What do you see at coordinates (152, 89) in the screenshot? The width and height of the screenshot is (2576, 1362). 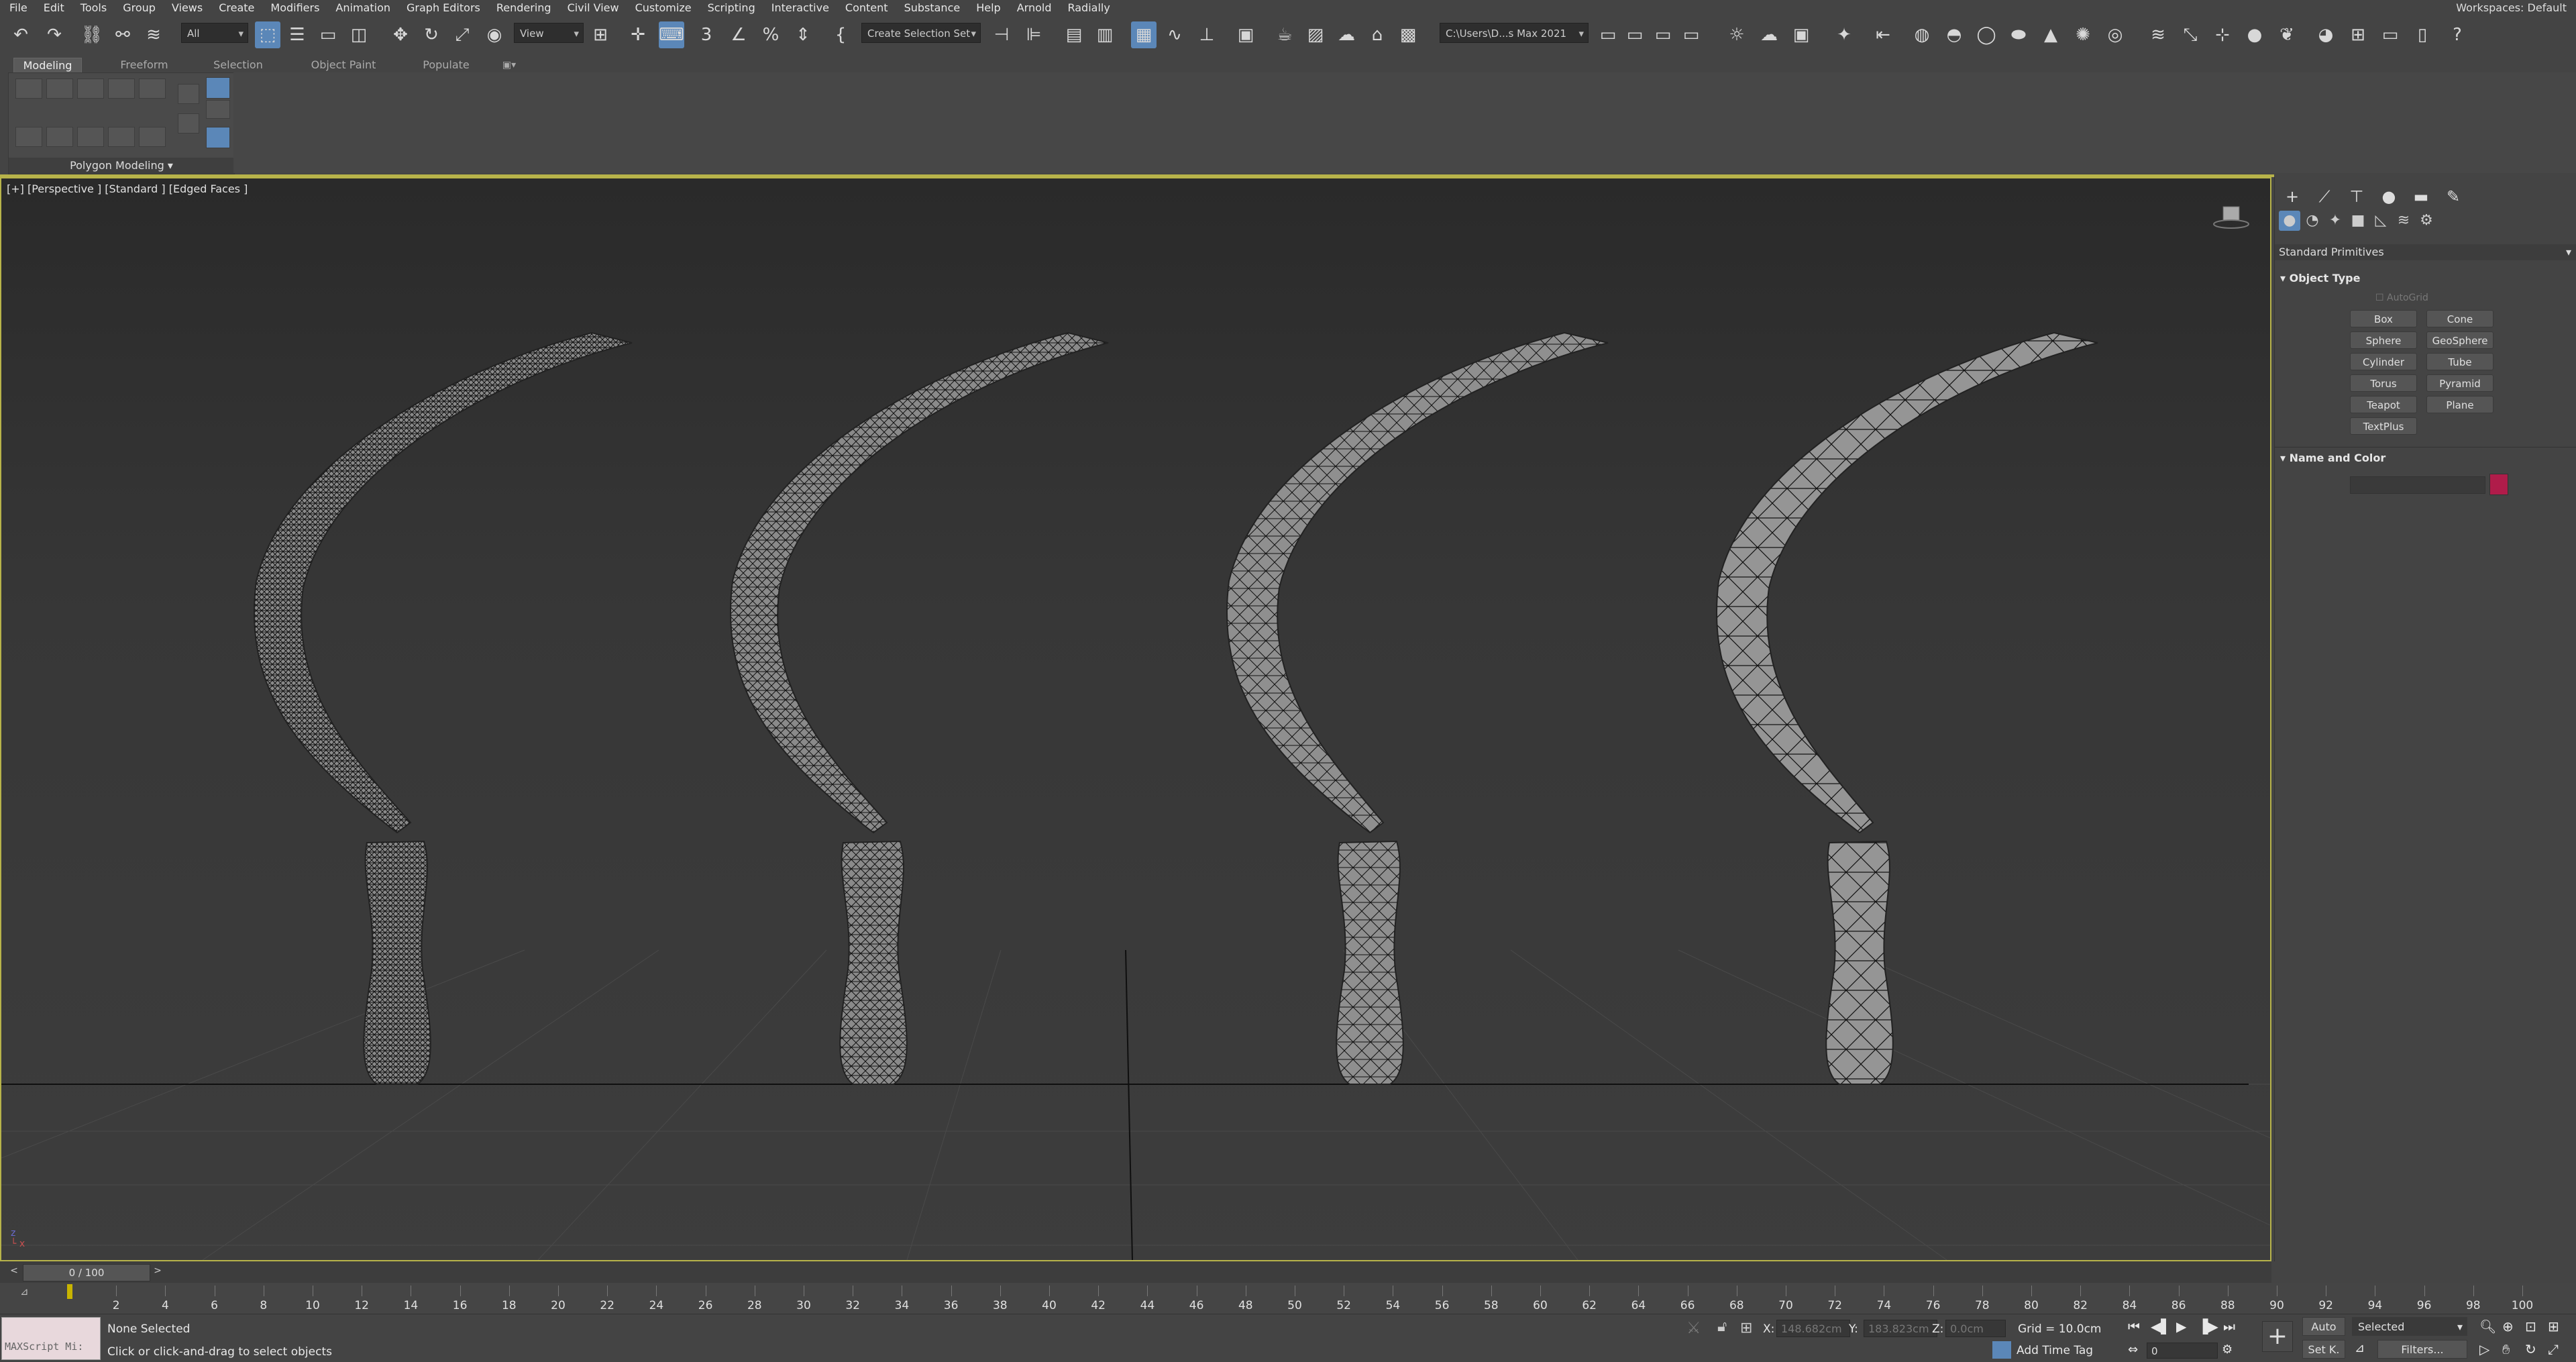 I see `element-icon` at bounding box center [152, 89].